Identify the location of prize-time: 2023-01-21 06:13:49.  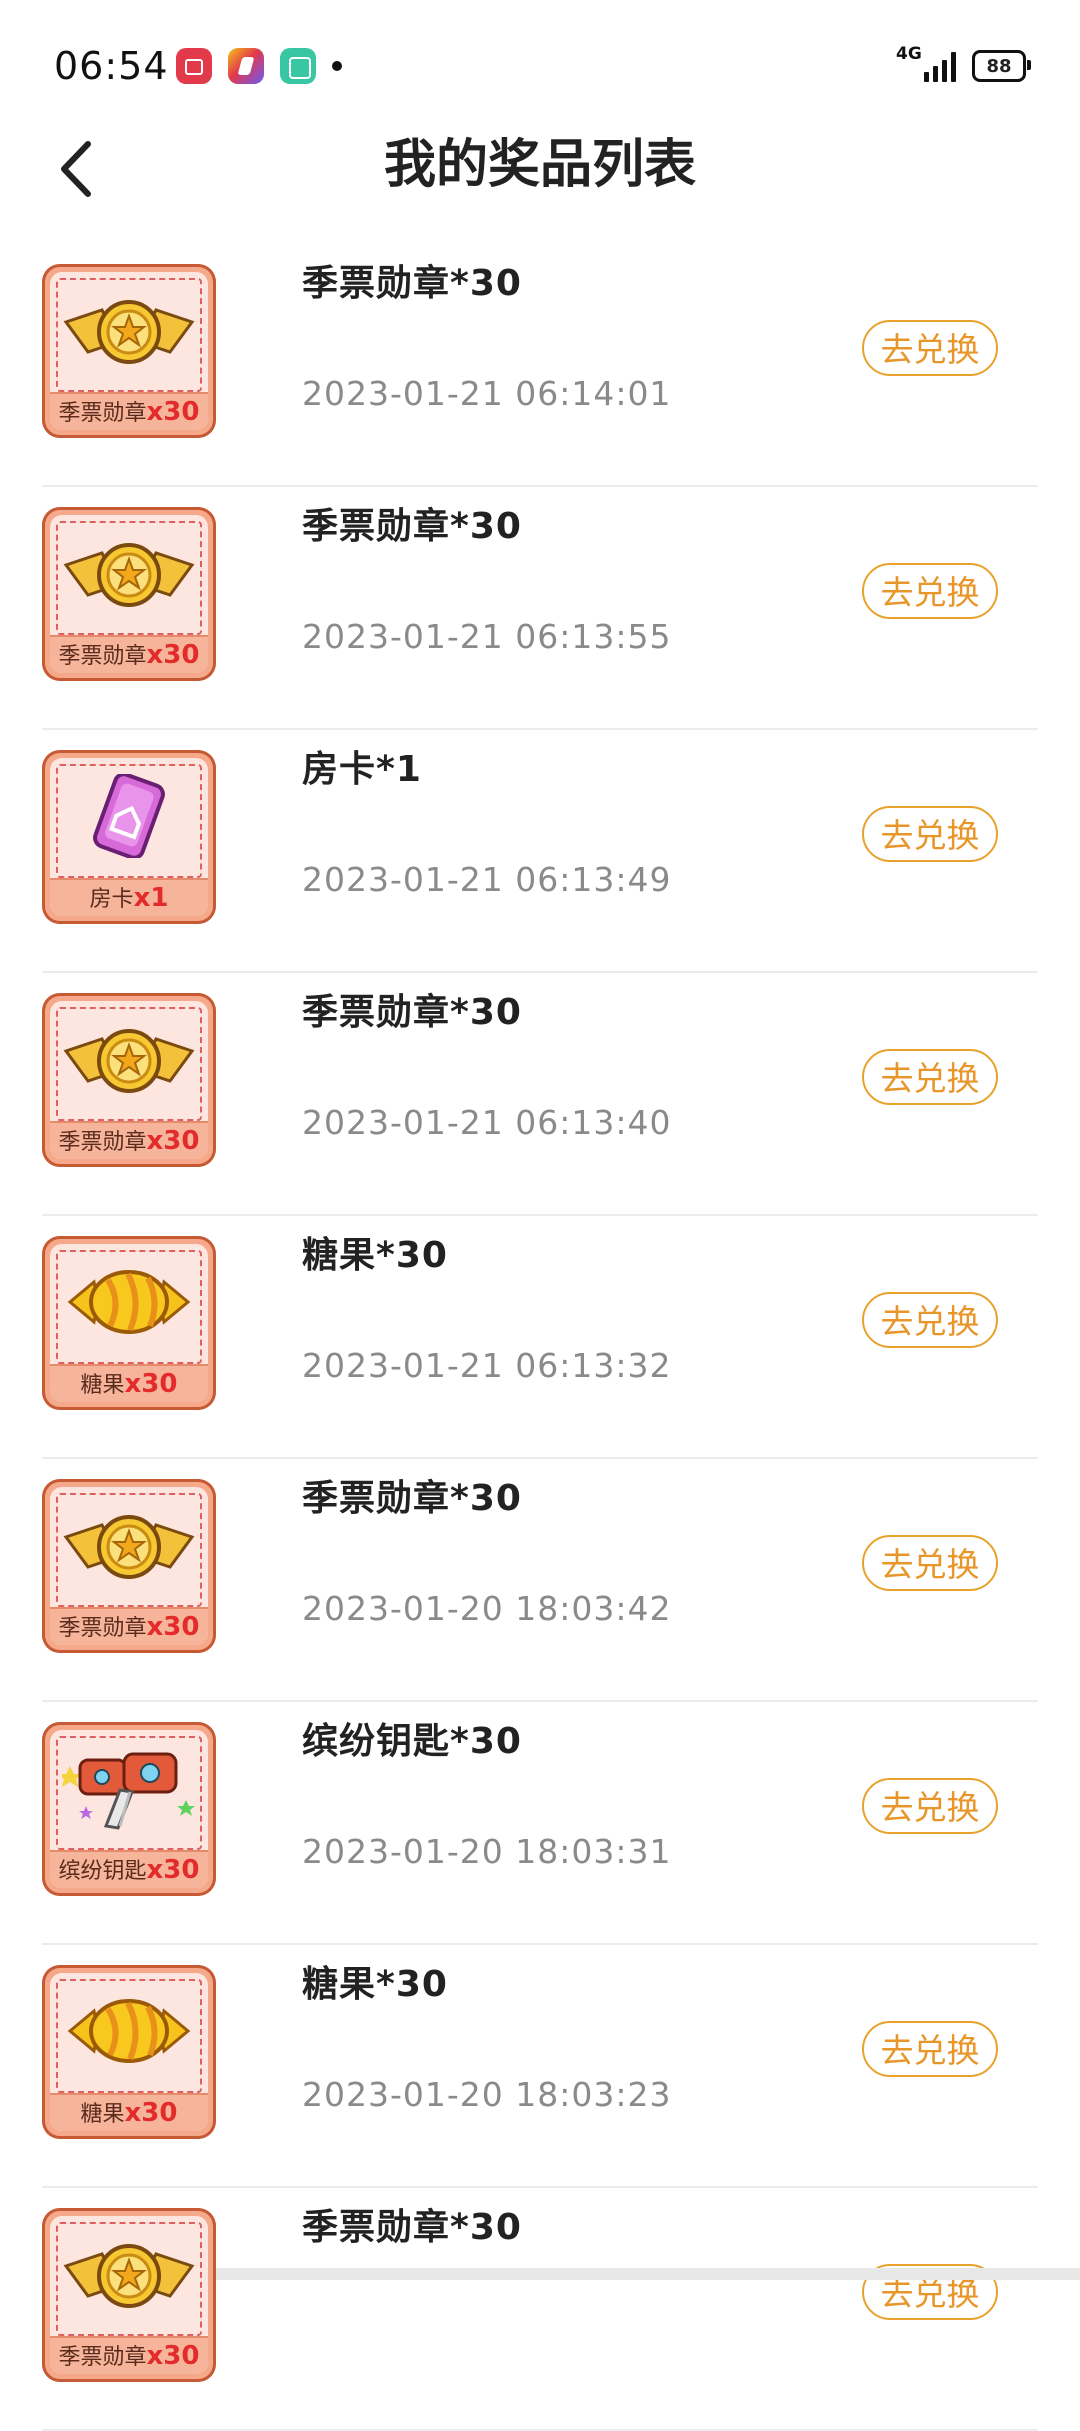
(487, 879).